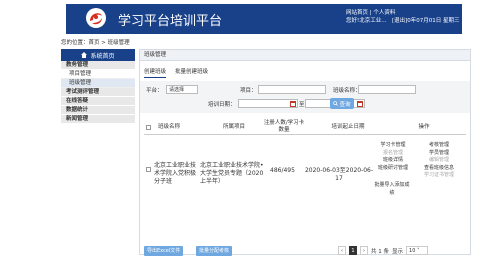 This screenshot has height=256, width=500. I want to click on th-dates: 培训起止日期, so click(348, 127).